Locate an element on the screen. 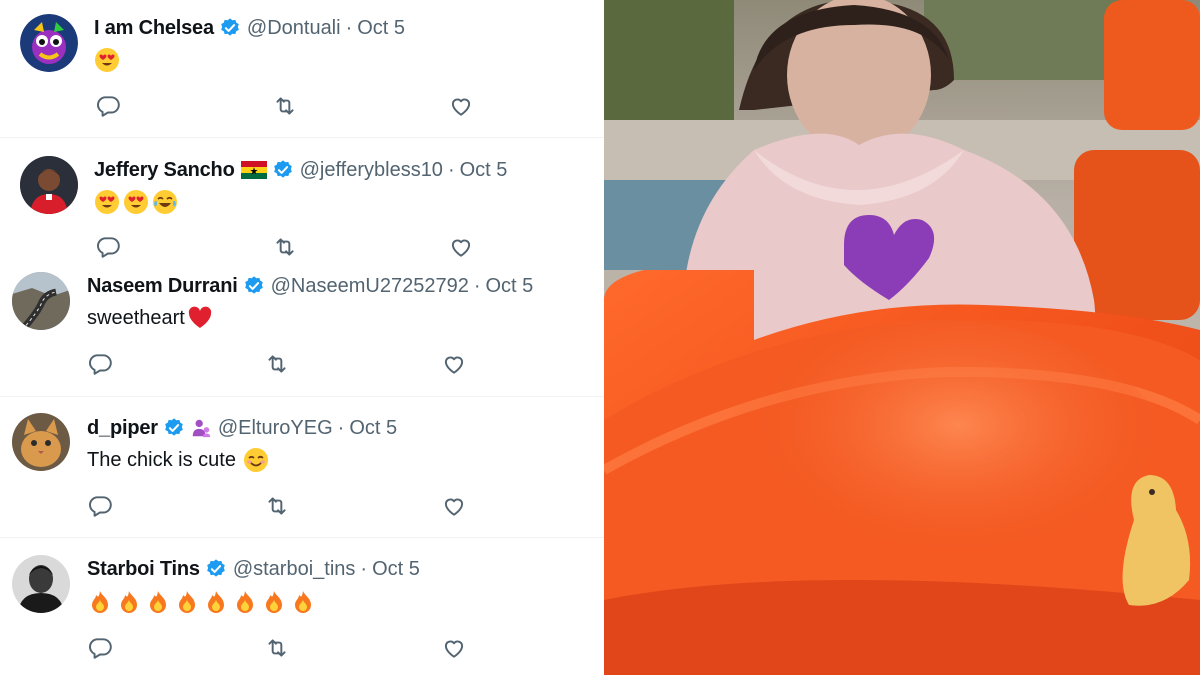 The height and width of the screenshot is (675, 1200). reply-text: The chick is cute is located at coordinates (178, 460).